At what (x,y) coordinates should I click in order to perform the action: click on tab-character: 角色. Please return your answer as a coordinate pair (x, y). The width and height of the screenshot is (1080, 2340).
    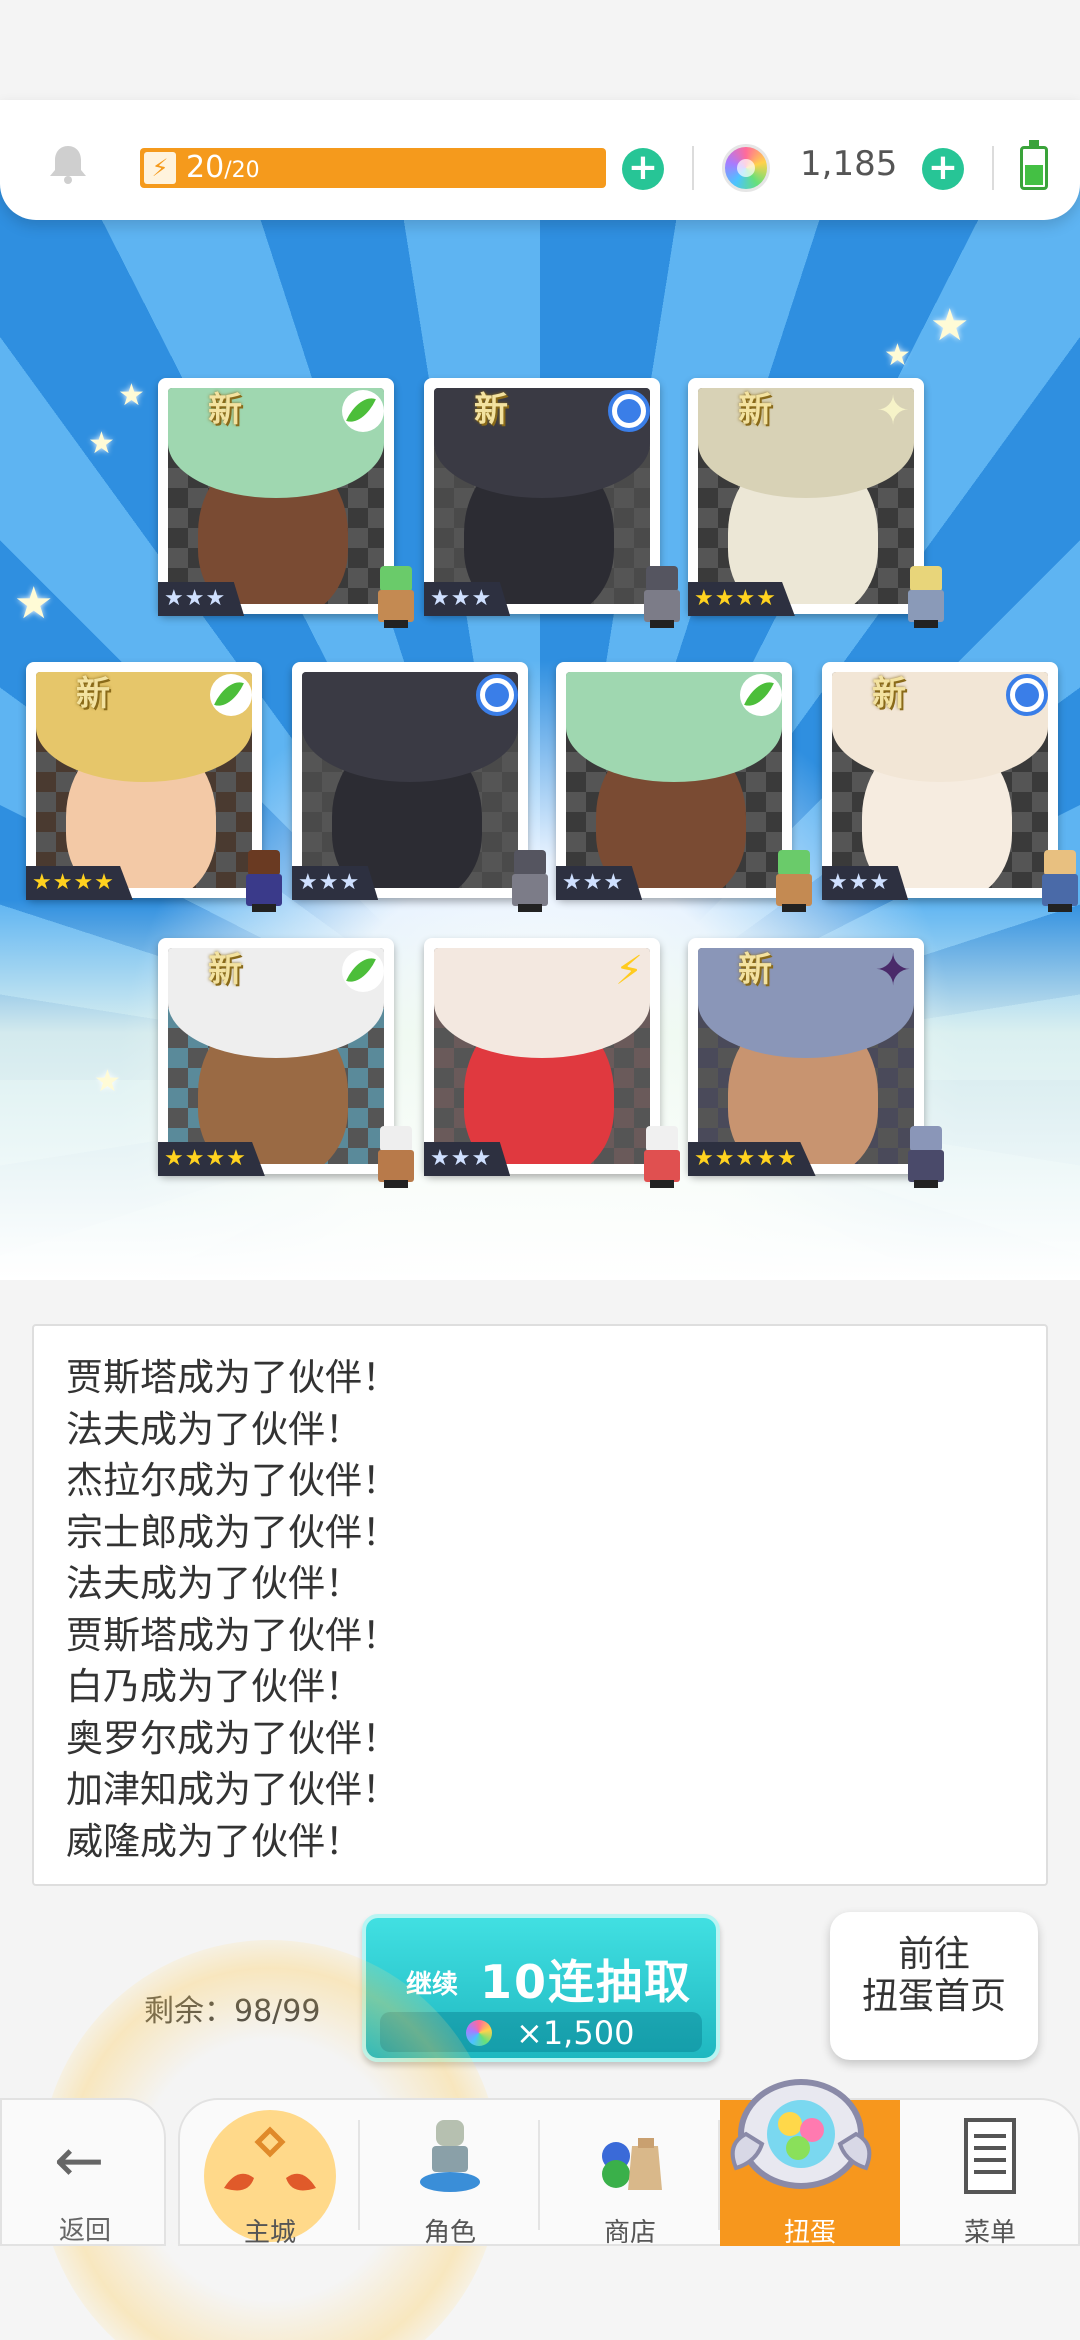
    Looking at the image, I should click on (450, 2174).